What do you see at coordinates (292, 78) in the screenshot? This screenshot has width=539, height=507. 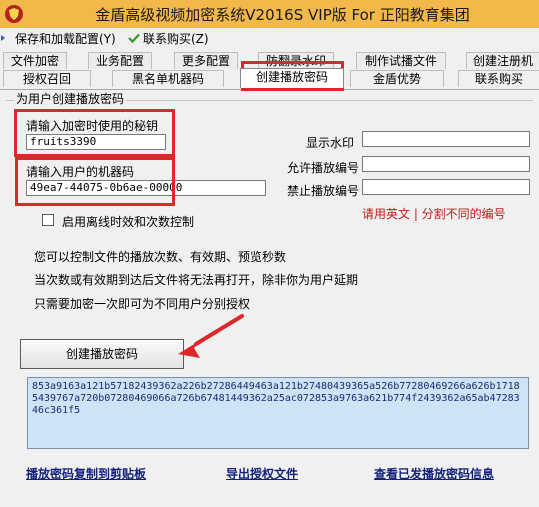 I see `tab-create-play-password: 创建播放密码` at bounding box center [292, 78].